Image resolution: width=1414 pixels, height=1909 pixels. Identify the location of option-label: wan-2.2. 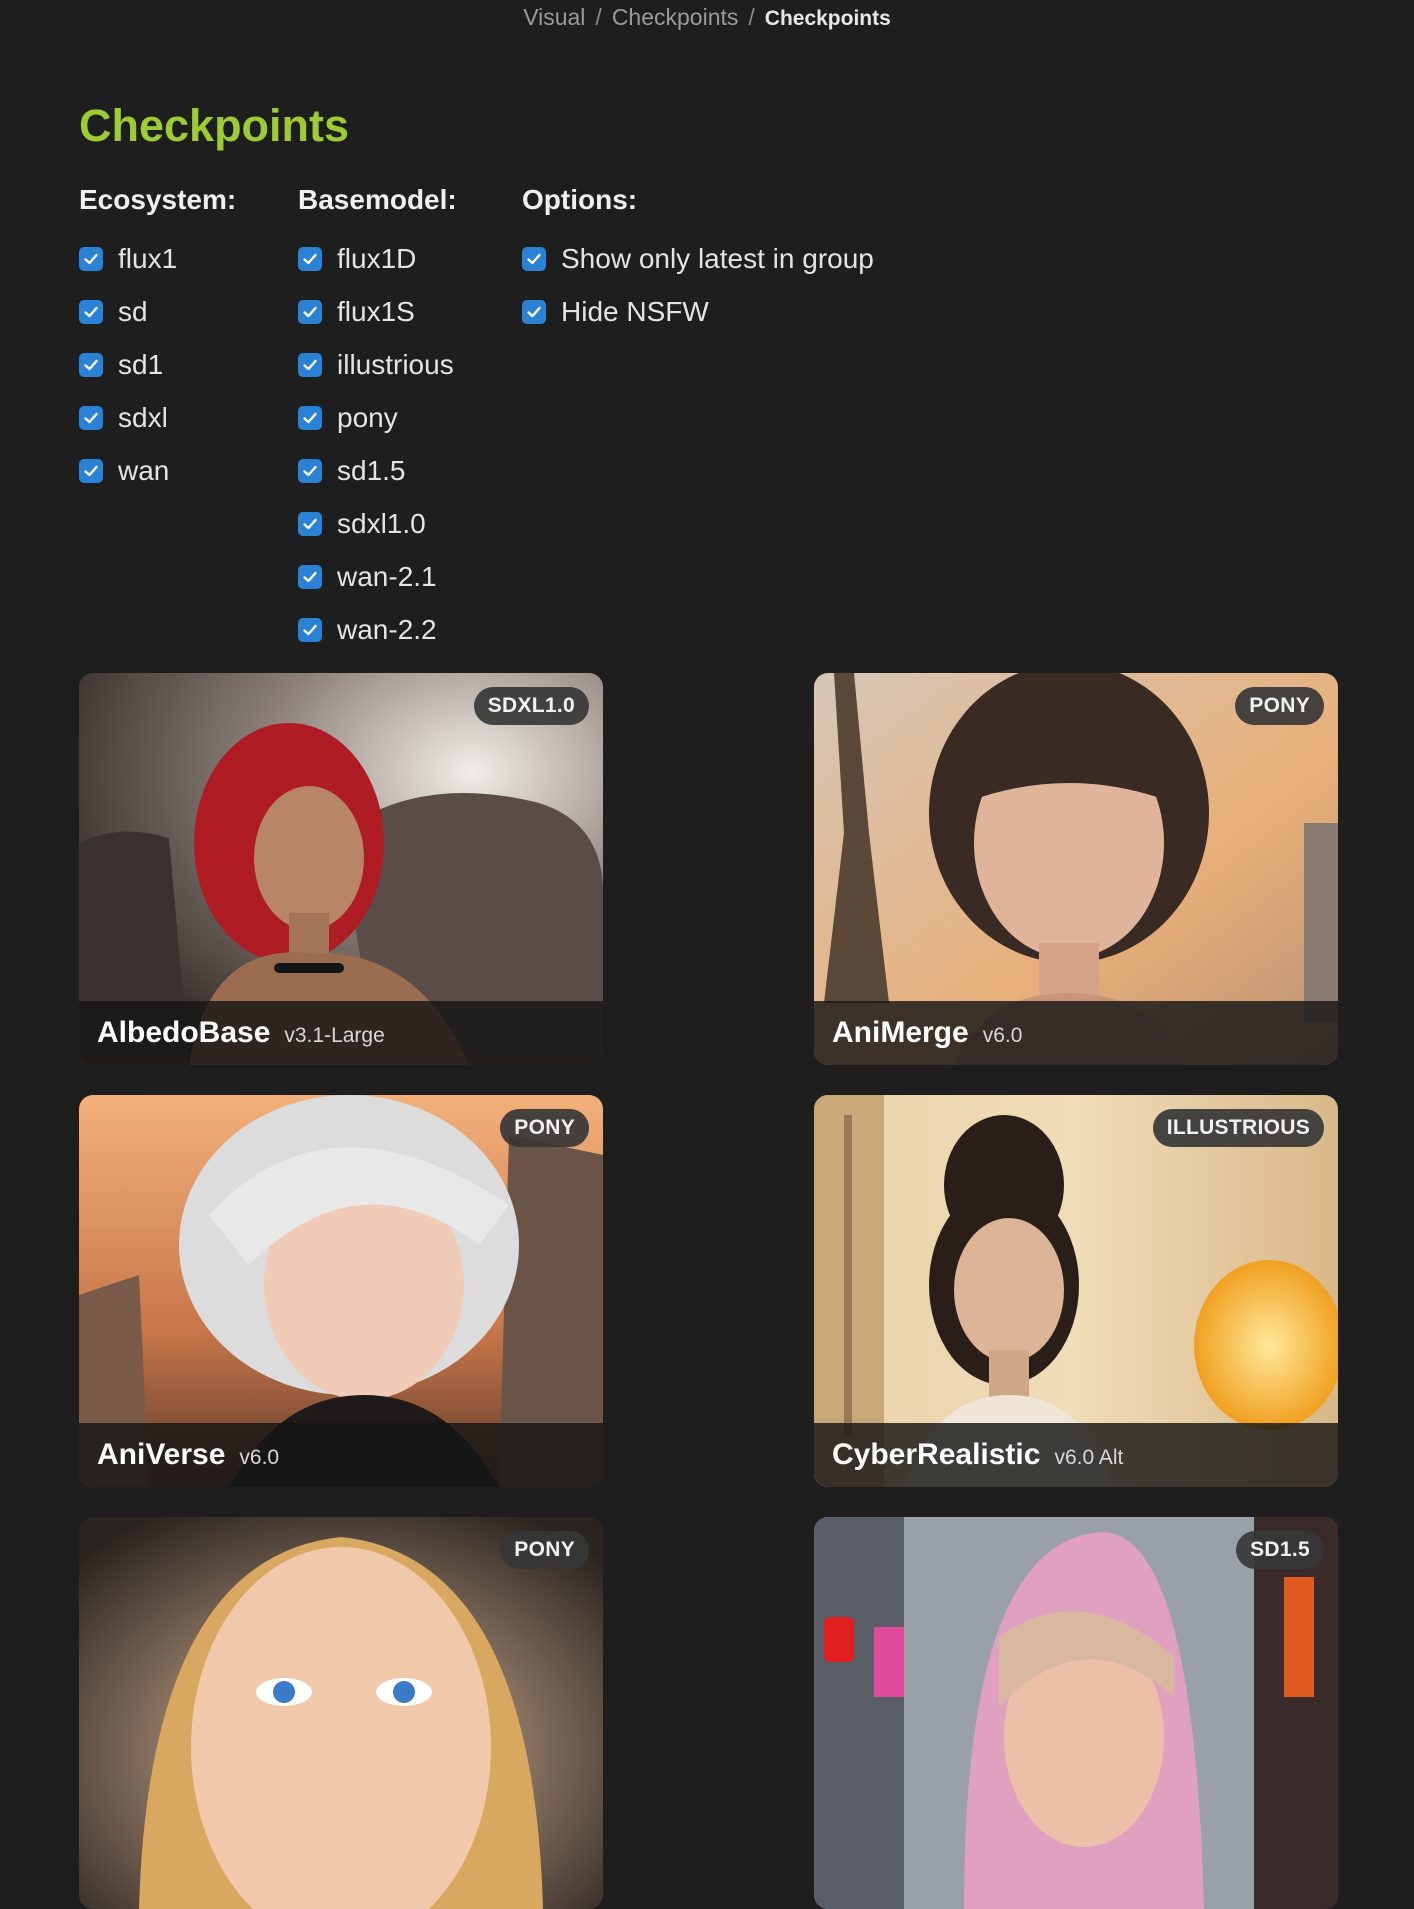
(387, 629).